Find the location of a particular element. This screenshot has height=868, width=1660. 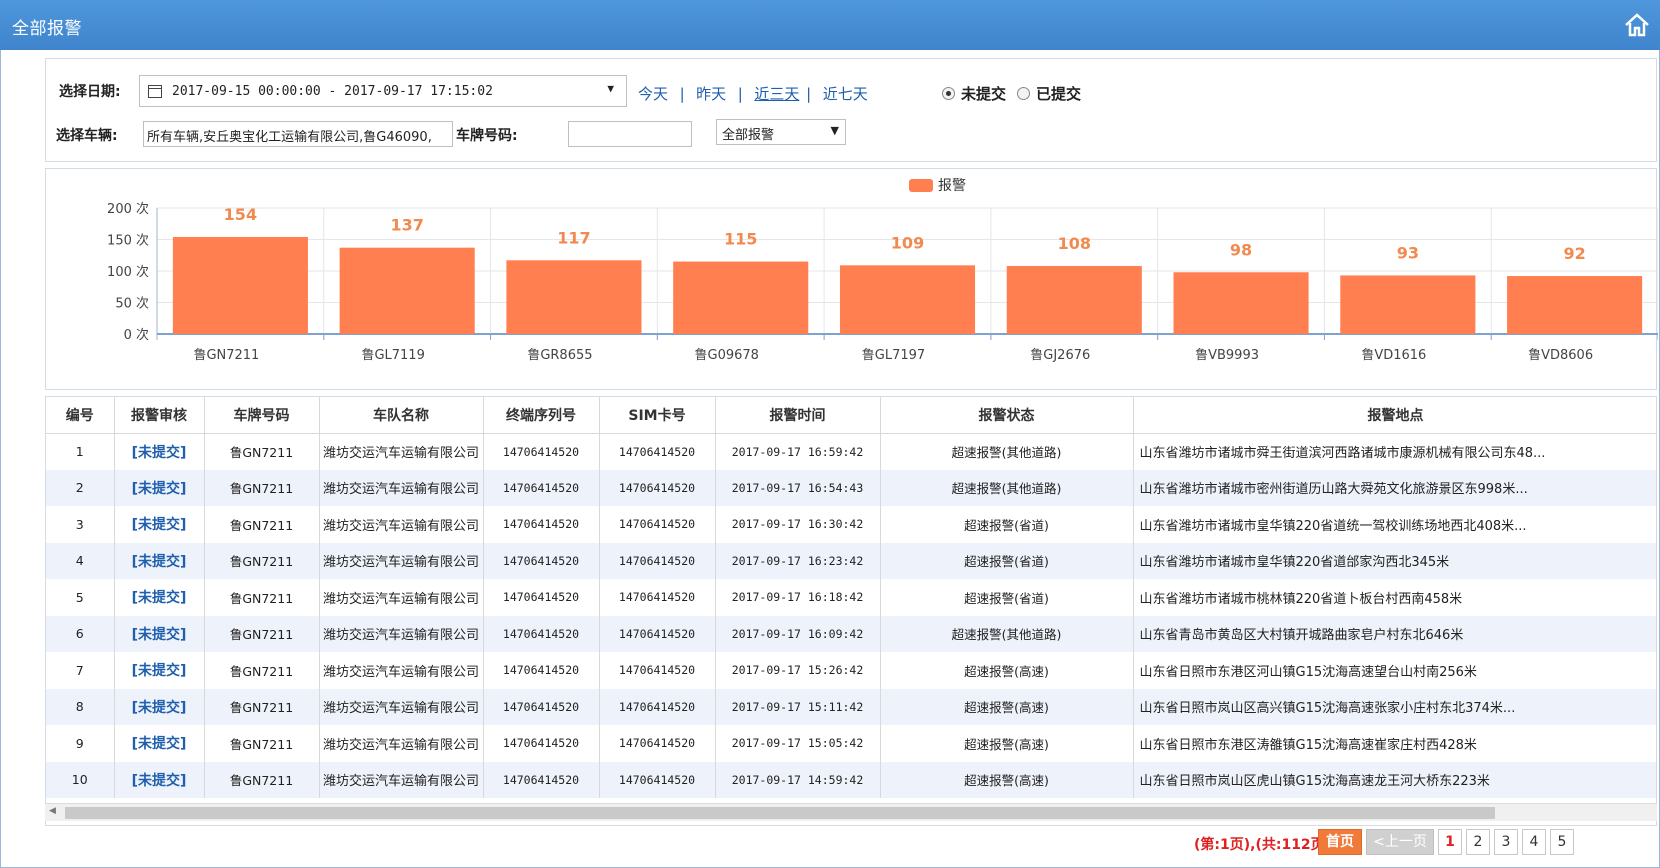

page-number-button: 1 is located at coordinates (1450, 842).